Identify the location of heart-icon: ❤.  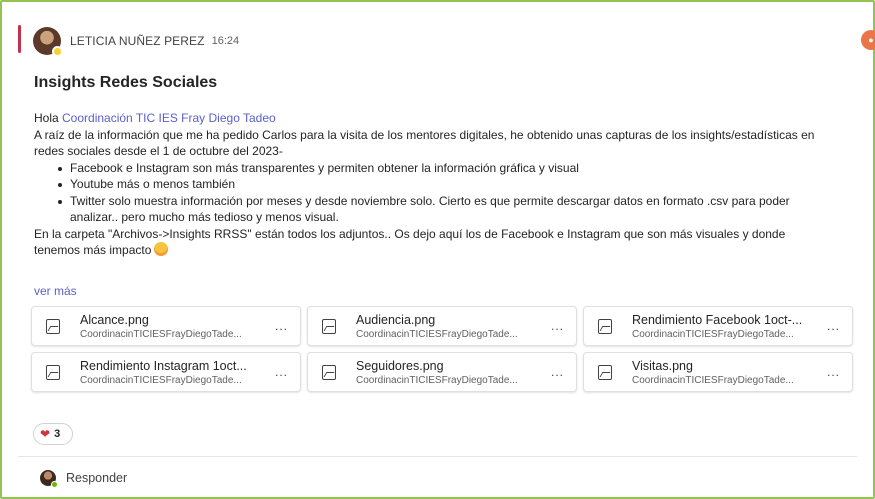
(45, 434).